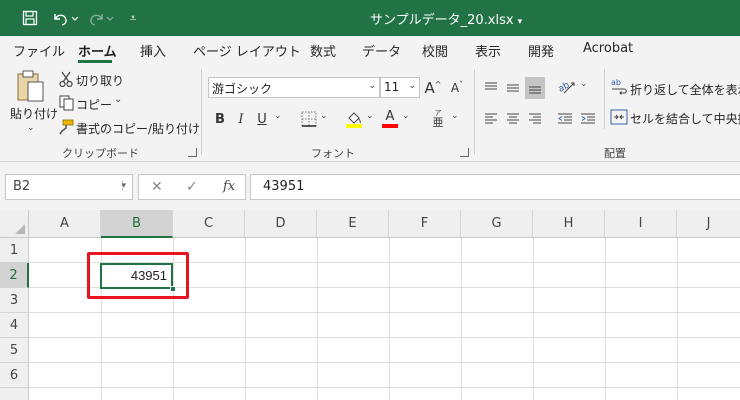  Describe the element at coordinates (34, 113) in the screenshot. I see `paste-button: 貼り付け` at that location.